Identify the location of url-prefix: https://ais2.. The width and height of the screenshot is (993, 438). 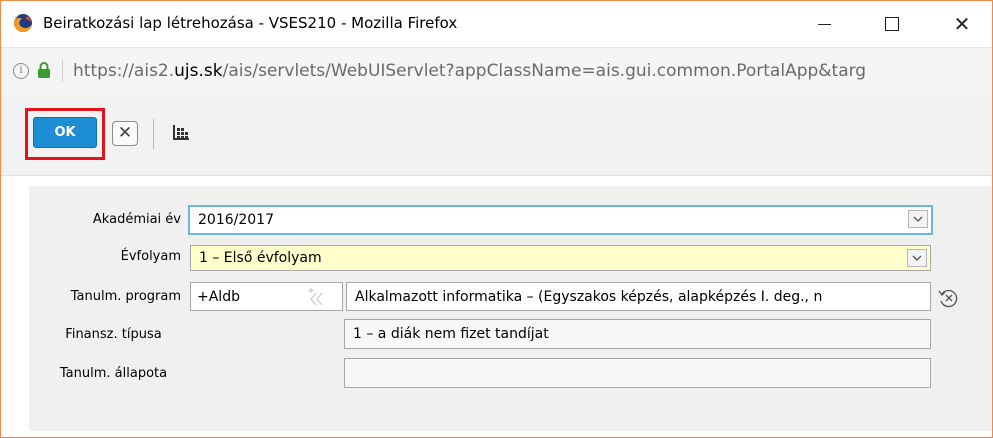
(124, 71).